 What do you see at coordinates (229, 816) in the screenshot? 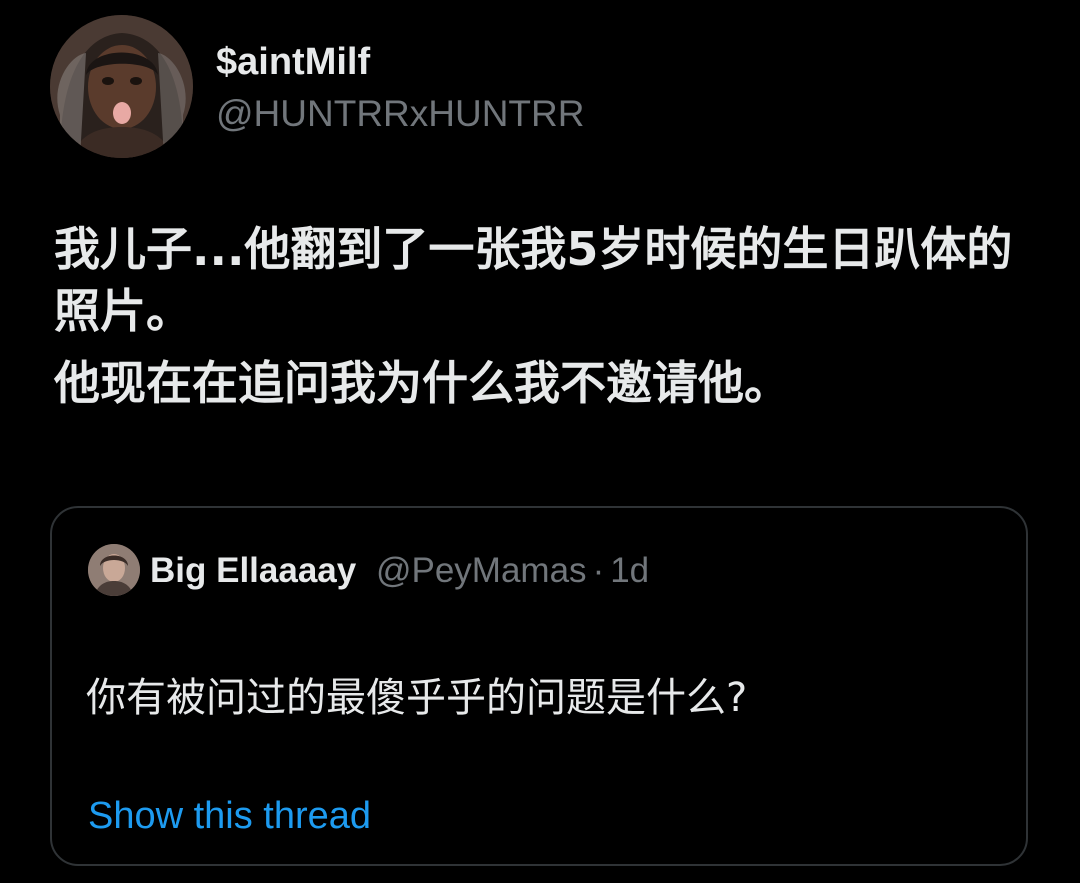
I see `show-thread-link: Show this thread` at bounding box center [229, 816].